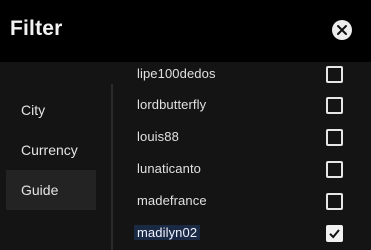  What do you see at coordinates (167, 232) in the screenshot?
I see `list-item-label: madilyn02` at bounding box center [167, 232].